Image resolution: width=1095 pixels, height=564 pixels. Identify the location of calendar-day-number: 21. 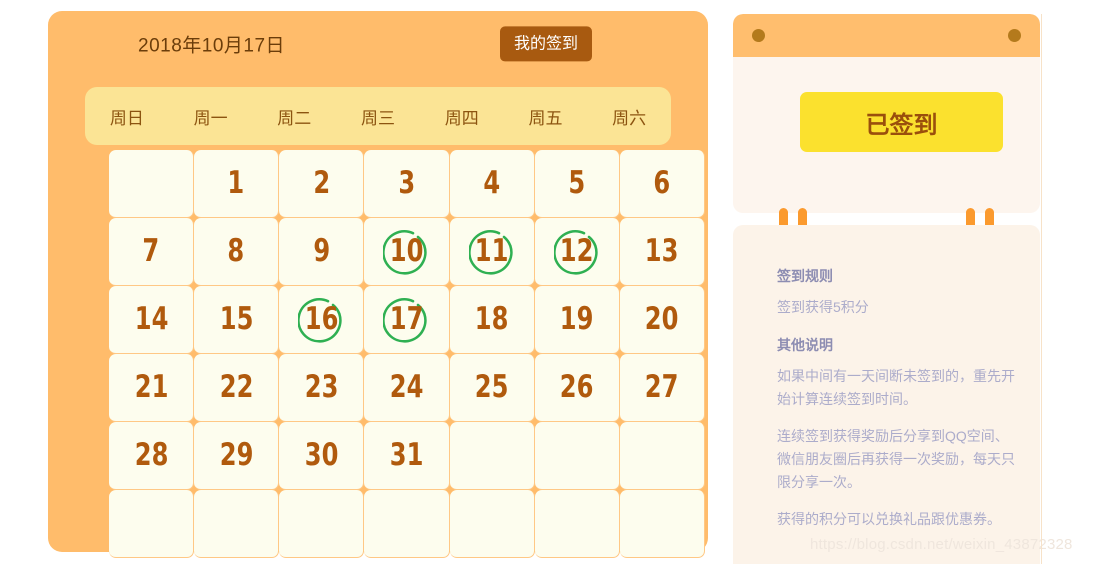
(151, 387).